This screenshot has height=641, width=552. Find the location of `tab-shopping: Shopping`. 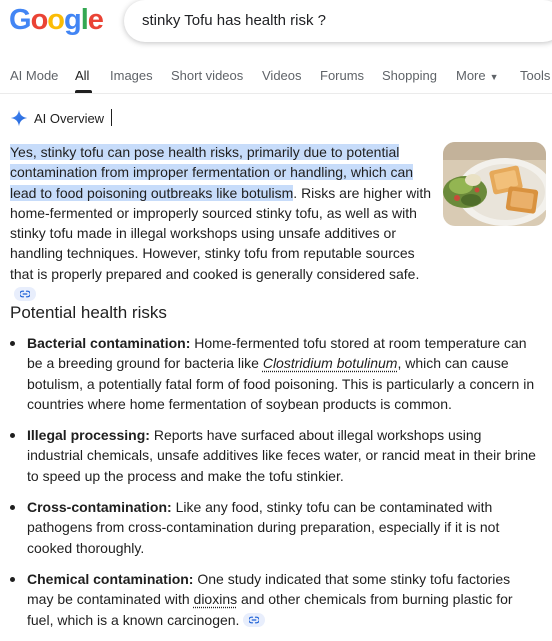

tab-shopping: Shopping is located at coordinates (409, 75).